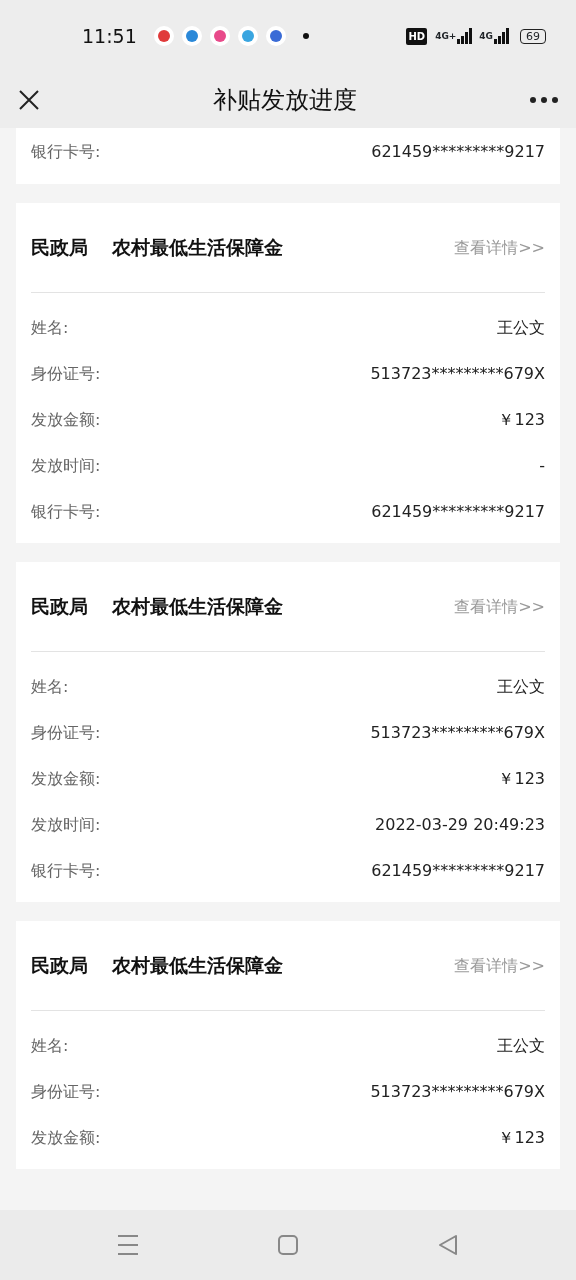 Image resolution: width=576 pixels, height=1280 pixels. What do you see at coordinates (29, 100) in the screenshot?
I see `close-icon` at bounding box center [29, 100].